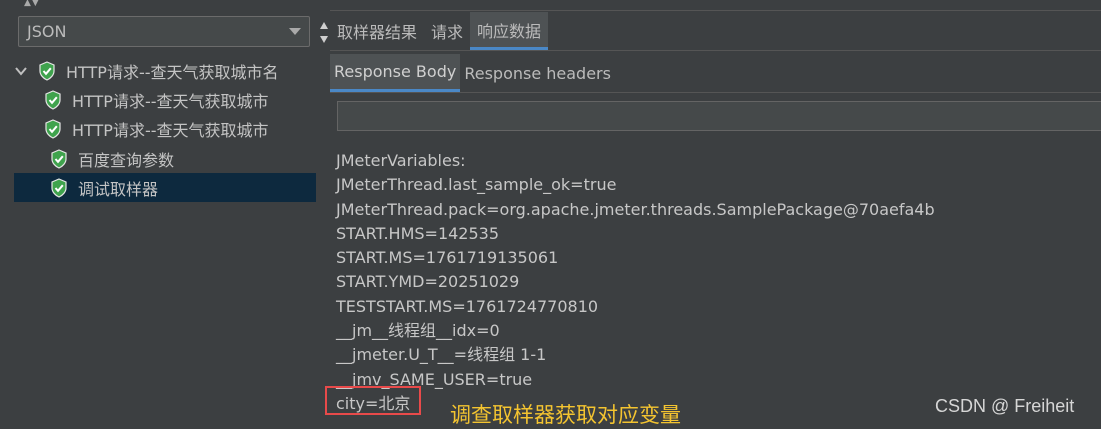  I want to click on tab-response-body: Response Body, so click(395, 73).